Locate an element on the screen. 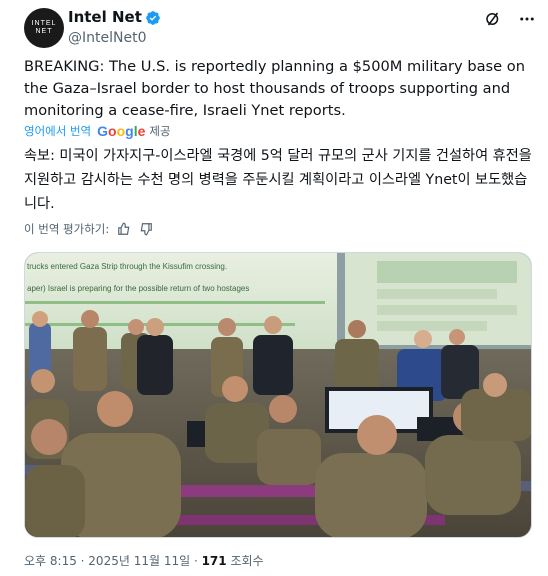 Image resolution: width=548 pixels, height=576 pixels. avatar: INTEL NET is located at coordinates (44, 28).